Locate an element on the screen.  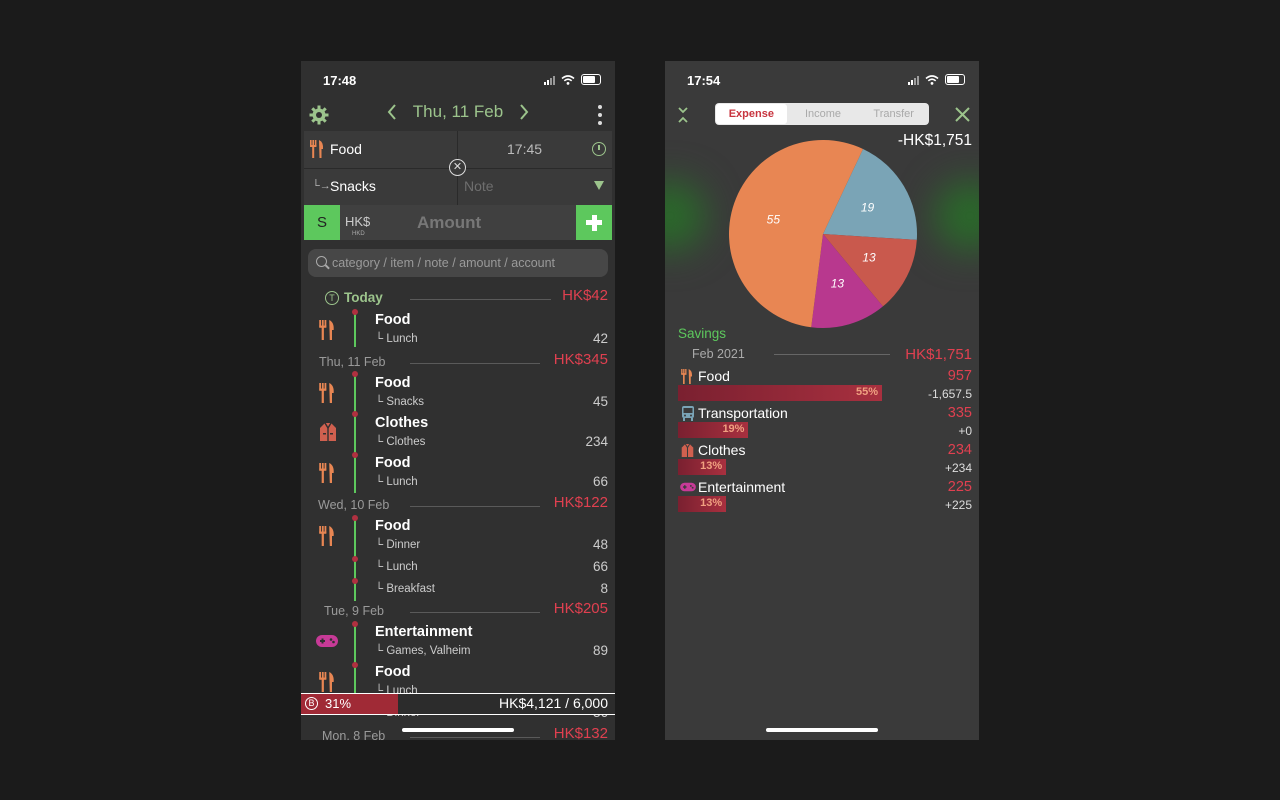
percent-bar: 55% is located at coordinates (780, 393).